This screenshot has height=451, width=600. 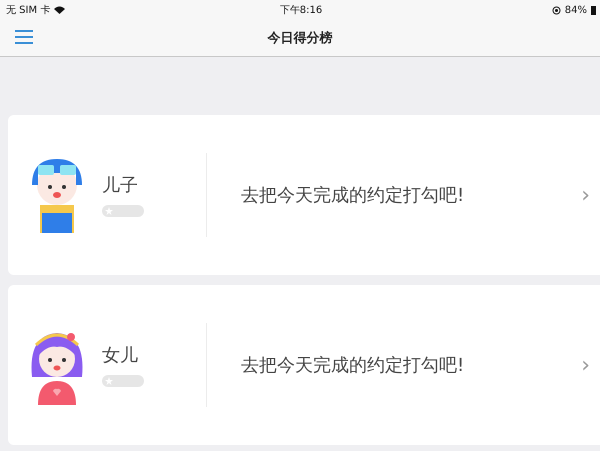 What do you see at coordinates (575, 10) in the screenshot?
I see `battery-percent: 84%` at bounding box center [575, 10].